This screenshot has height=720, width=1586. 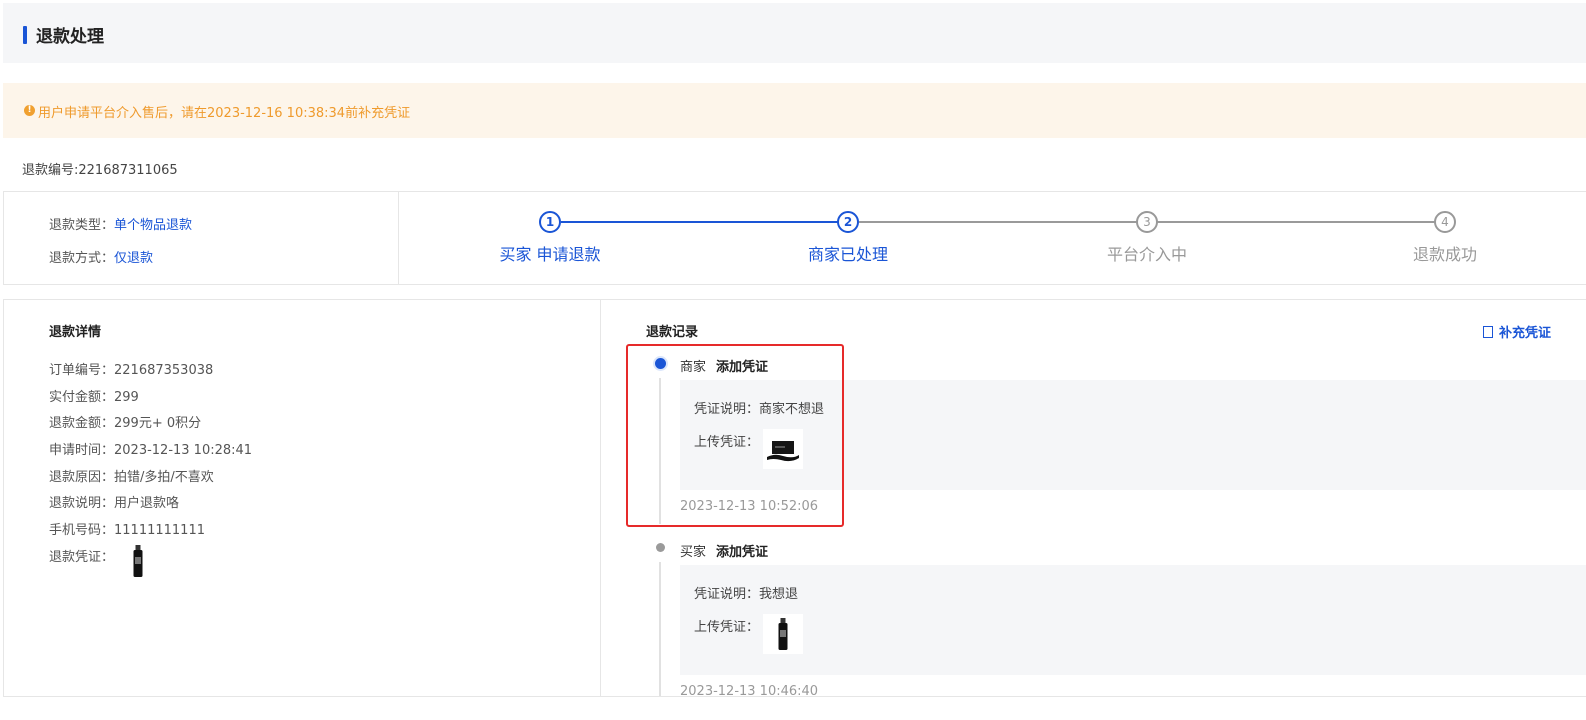 What do you see at coordinates (660, 629) in the screenshot?
I see `timeline-line` at bounding box center [660, 629].